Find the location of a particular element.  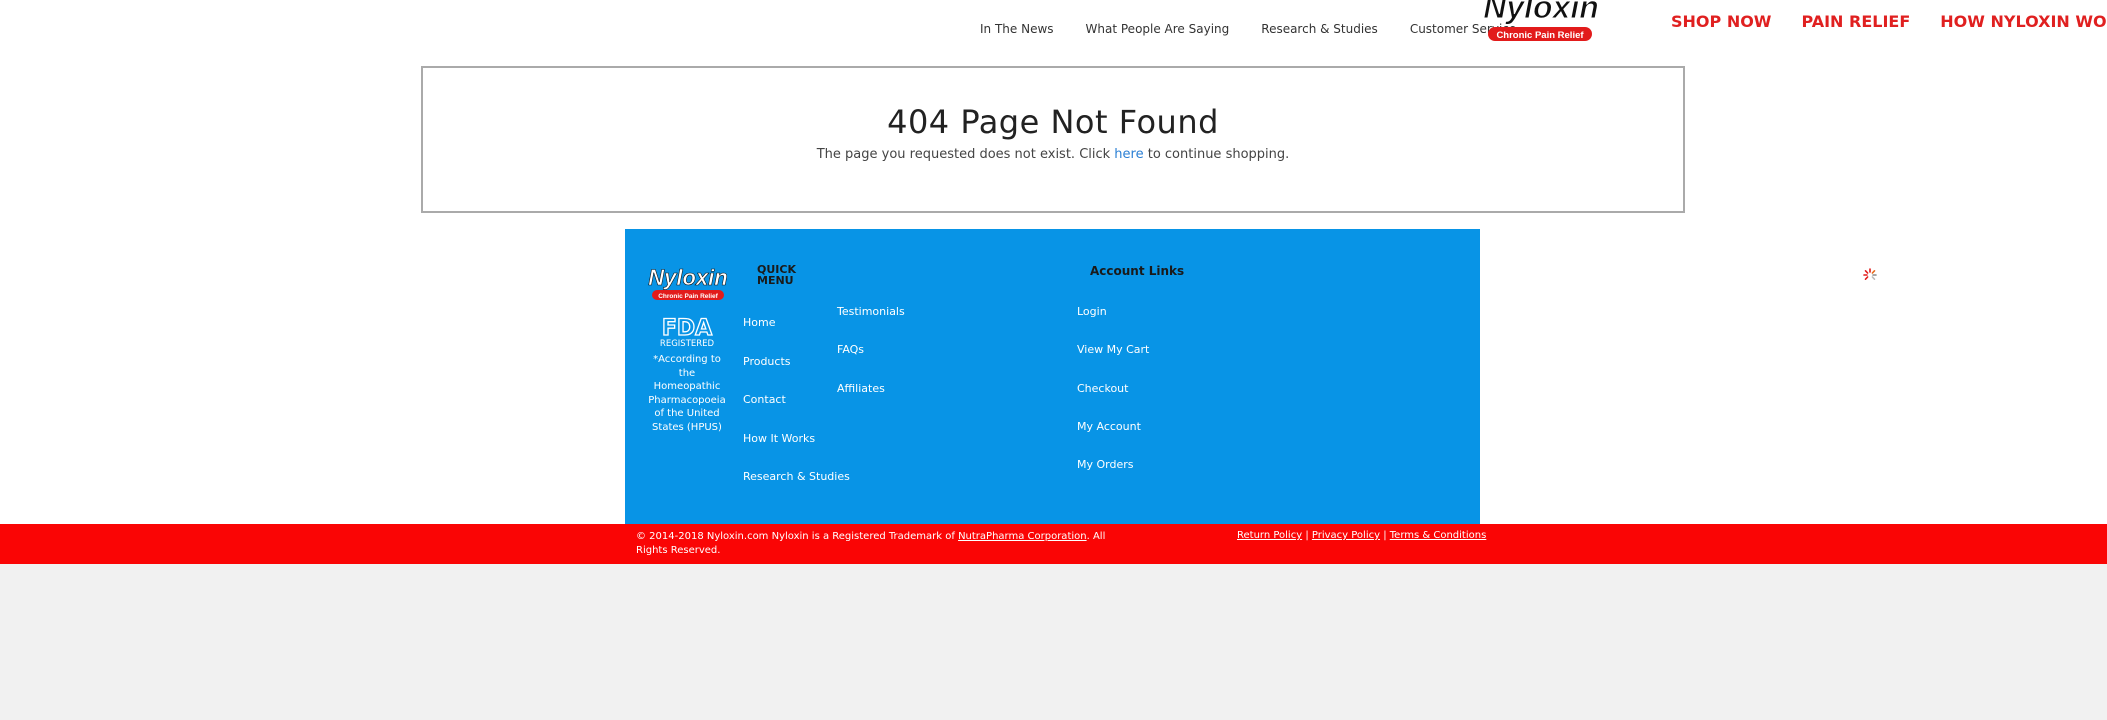

footer-logo-tagline: Chronic Pain Relief is located at coordinates (688, 296).